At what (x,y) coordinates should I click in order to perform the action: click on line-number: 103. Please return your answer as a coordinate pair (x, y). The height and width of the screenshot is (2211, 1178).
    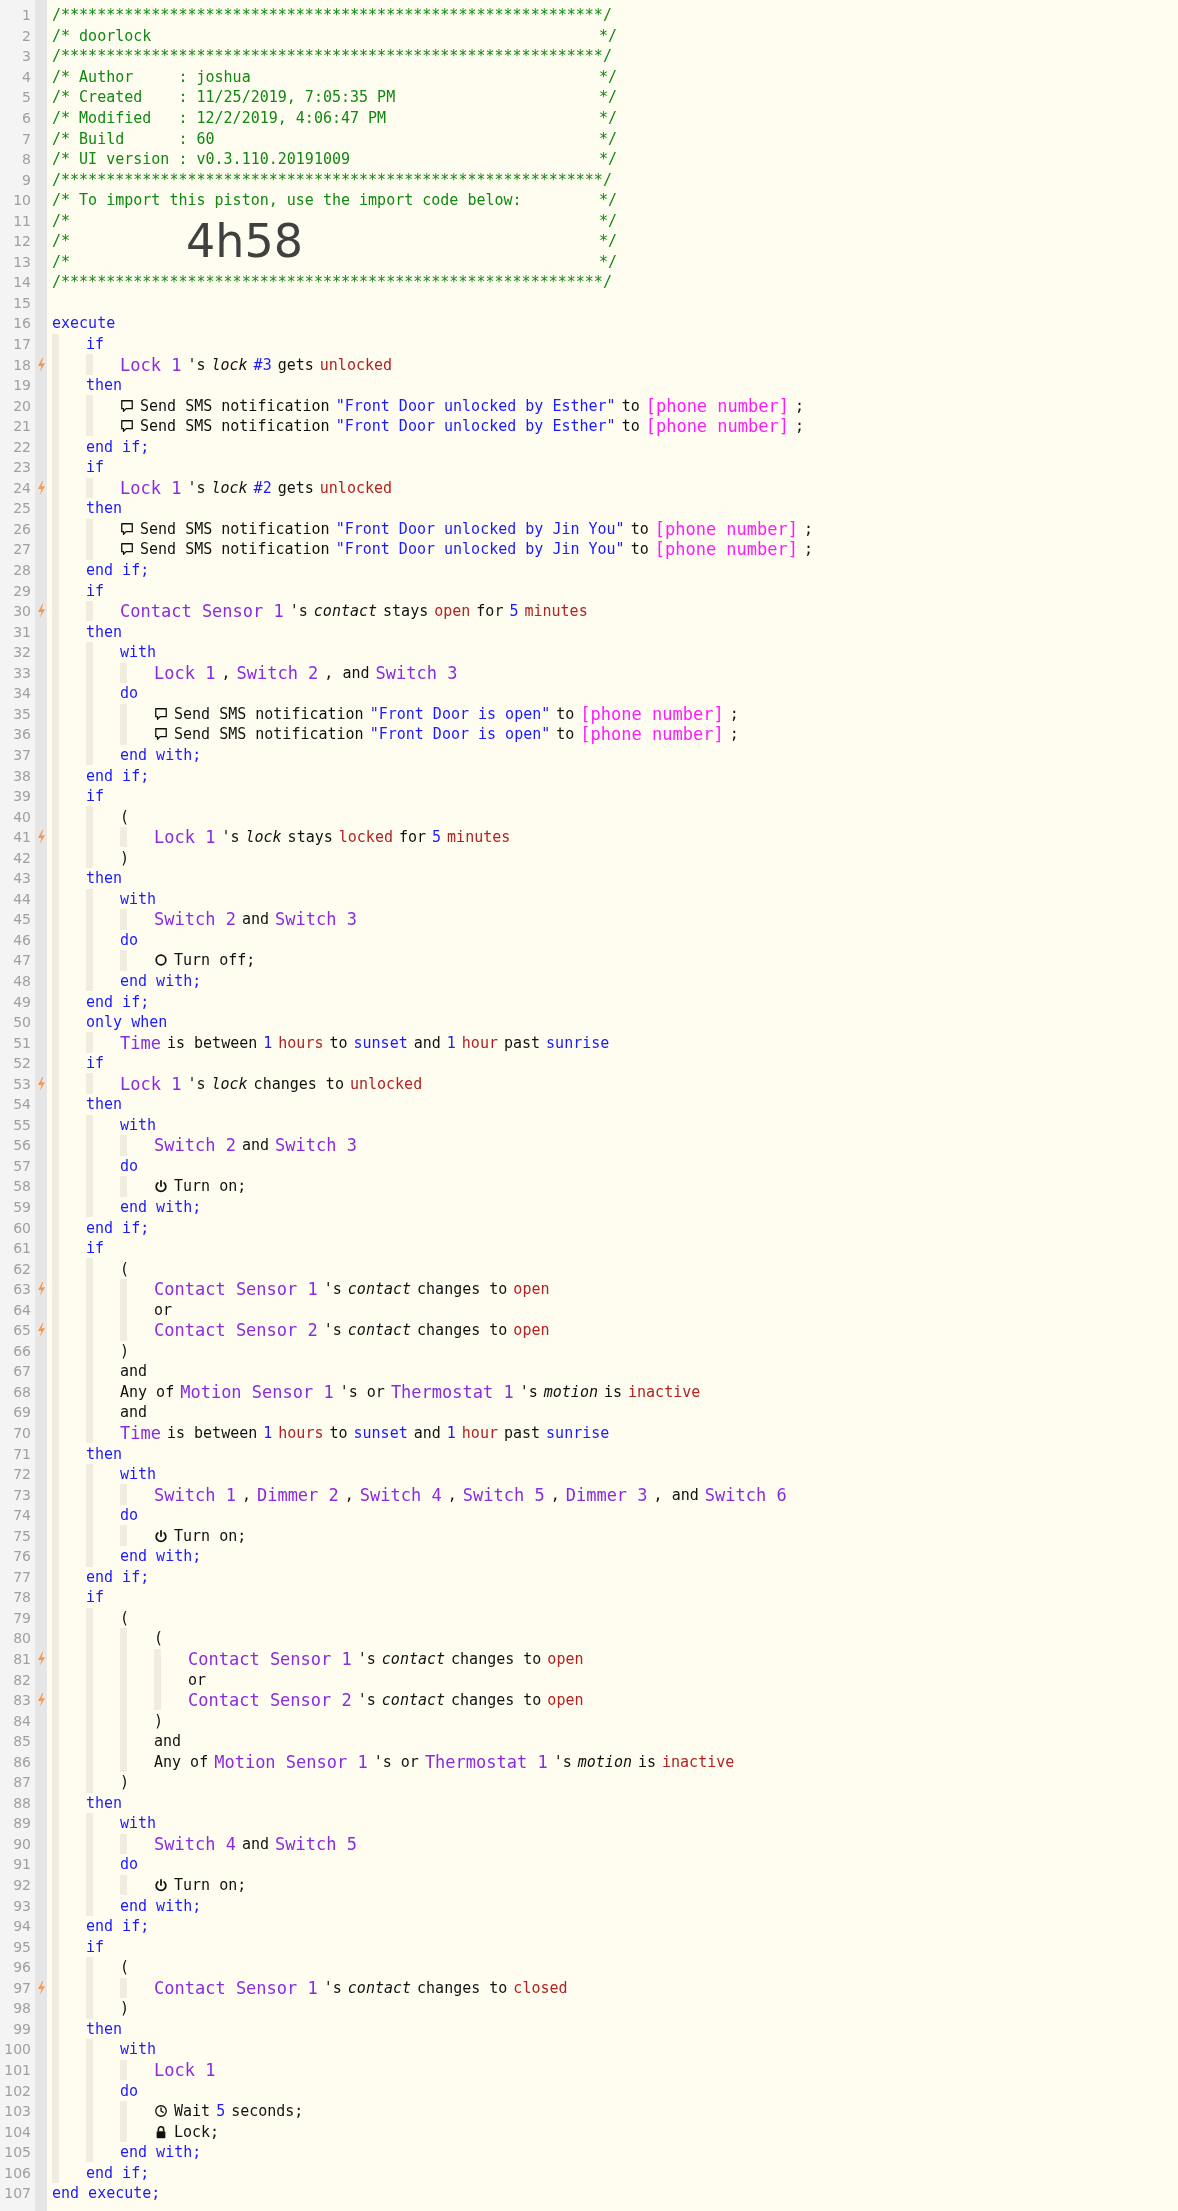
    Looking at the image, I should click on (17, 2111).